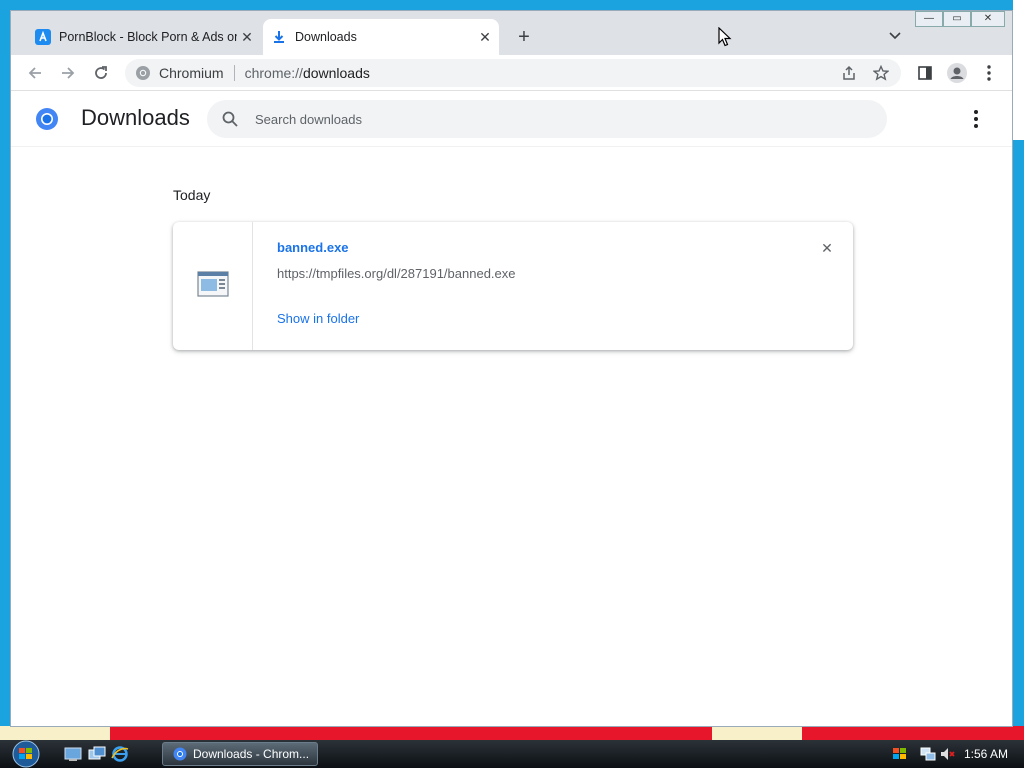  Describe the element at coordinates (989, 73) in the screenshot. I see `browser-menu-icon` at that location.